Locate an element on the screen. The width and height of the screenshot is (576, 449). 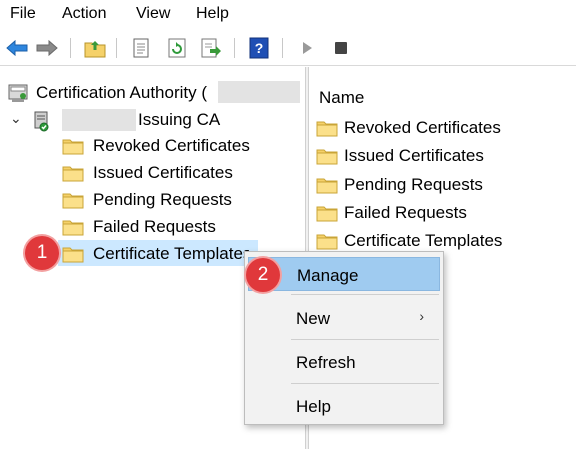
tree-item-label: Pending Requests is located at coordinates (162, 199).